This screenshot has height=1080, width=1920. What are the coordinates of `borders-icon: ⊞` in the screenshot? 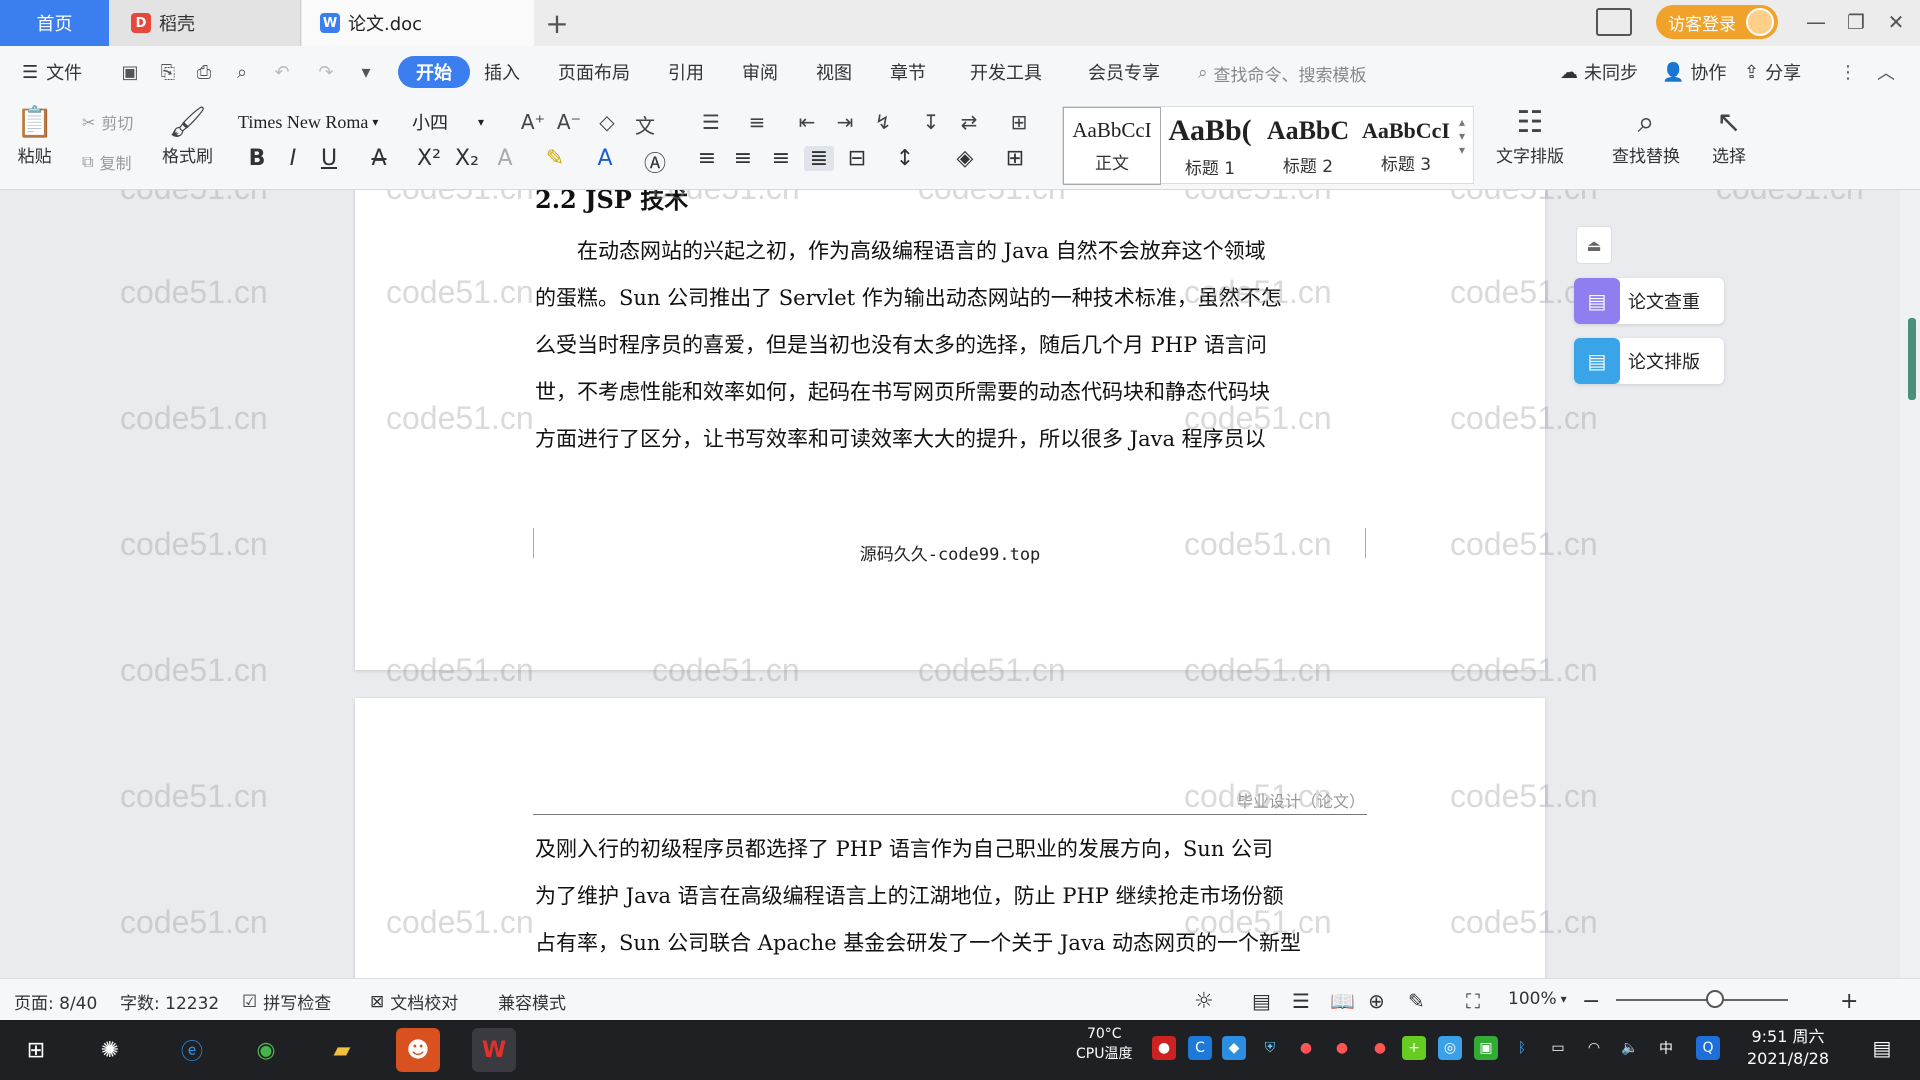 It's located at (1015, 158).